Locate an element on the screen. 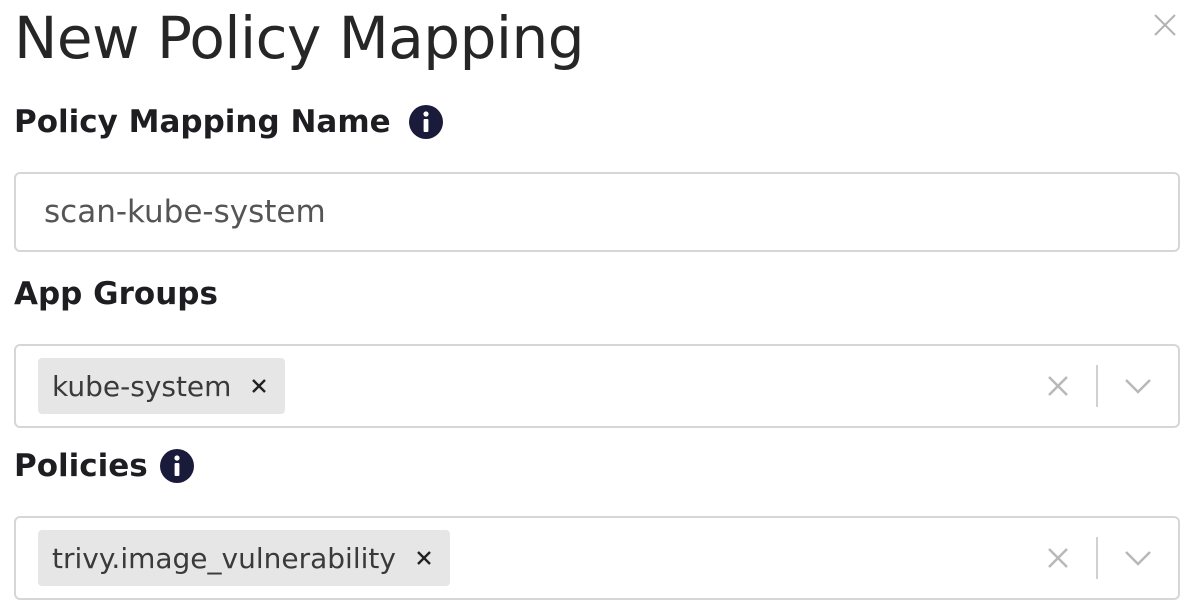  policy-mapping-name-input is located at coordinates (597, 212).